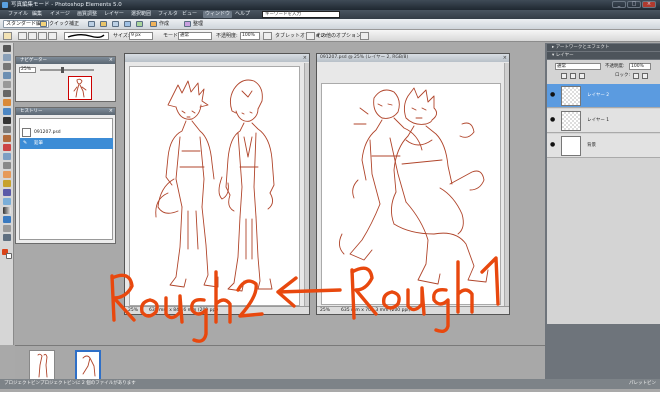 The width and height of the screenshot is (660, 400). What do you see at coordinates (267, 36) in the screenshot?
I see `auto-erase-icon` at bounding box center [267, 36].